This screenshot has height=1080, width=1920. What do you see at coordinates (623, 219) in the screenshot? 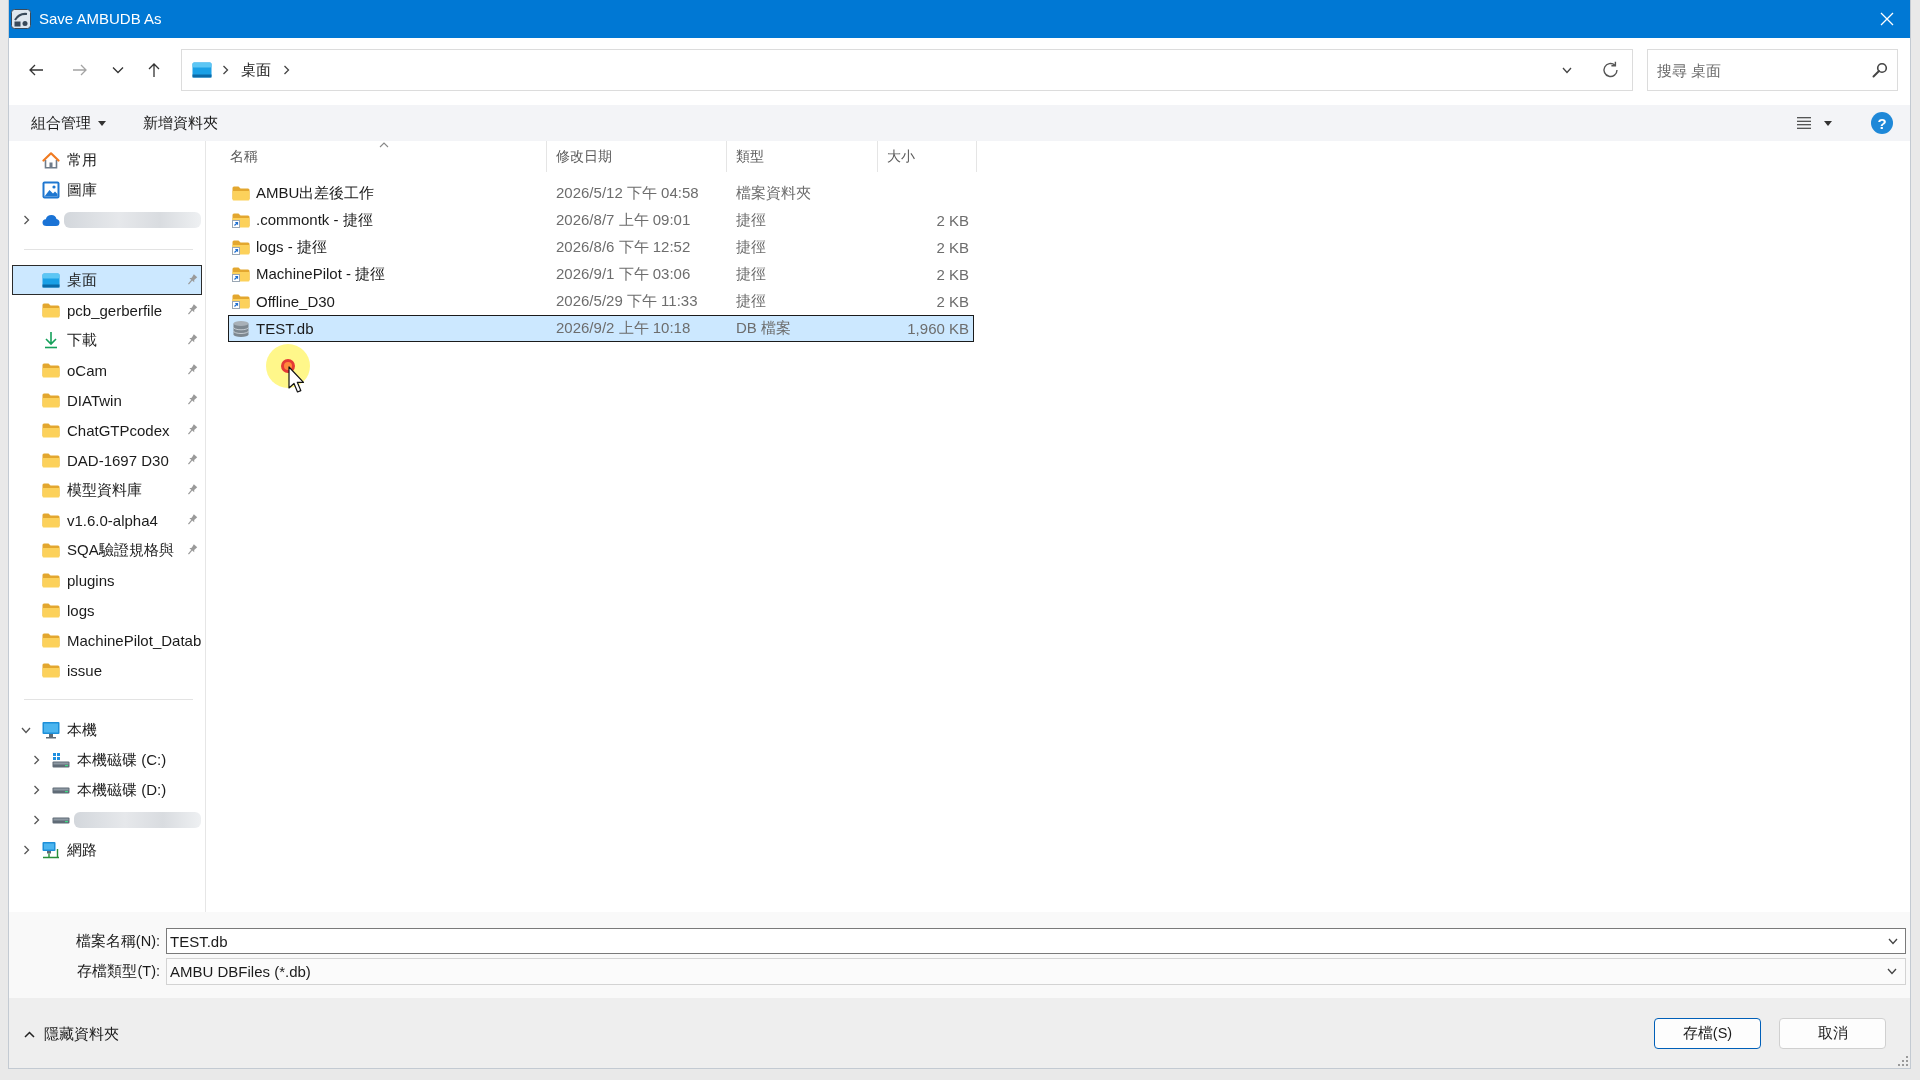
I see `modified-date: 2026/8/7 上午 09:01` at bounding box center [623, 219].